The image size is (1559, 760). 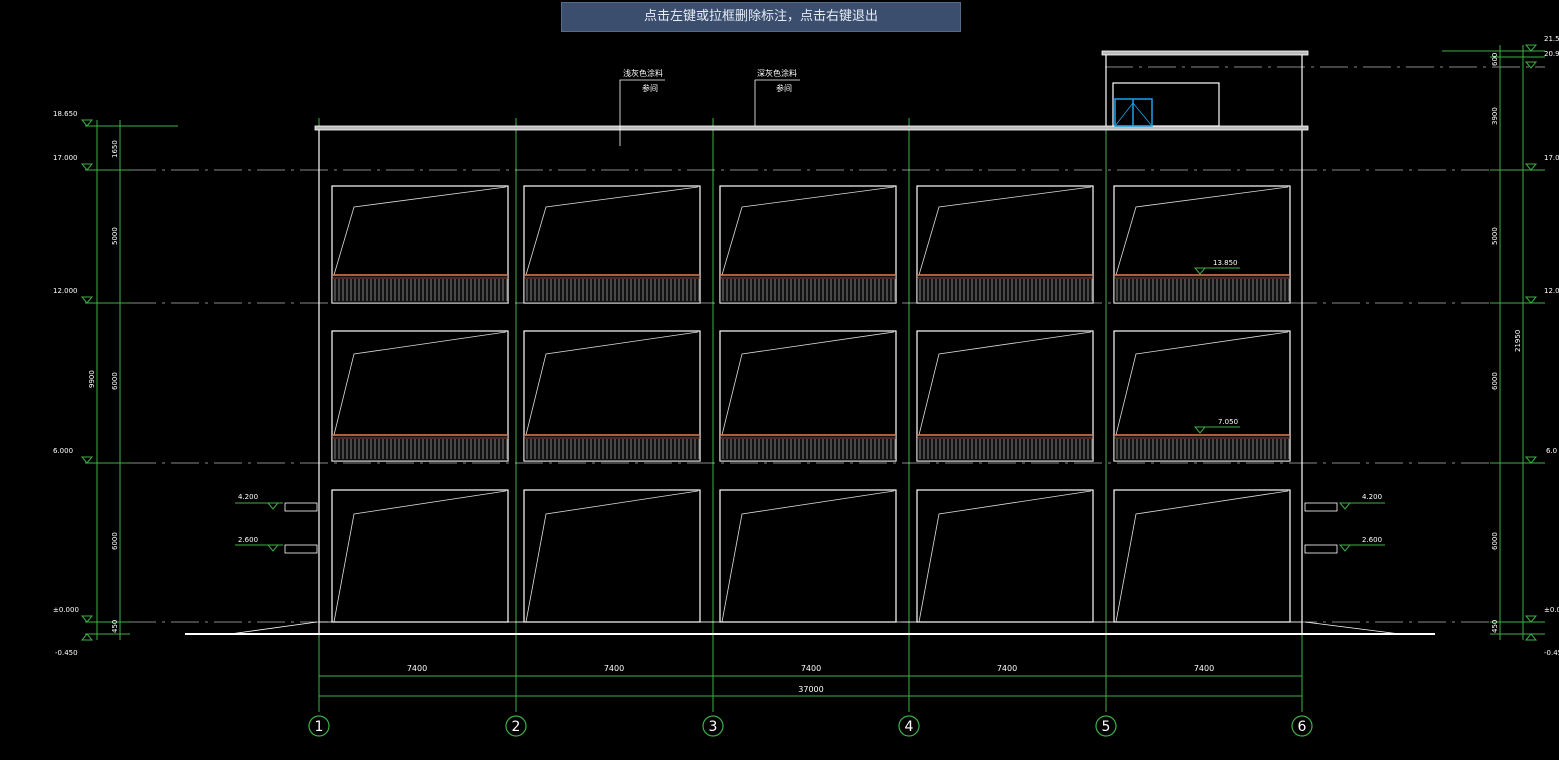 I want to click on axis-label-3: 3, so click(x=713, y=727).